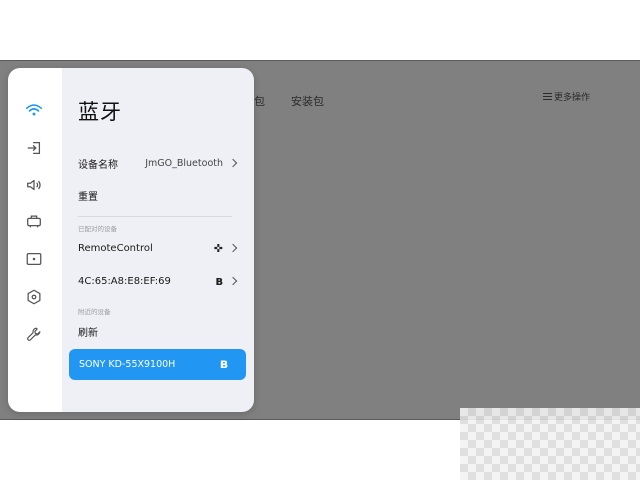  I want to click on settings-icon, so click(34, 297).